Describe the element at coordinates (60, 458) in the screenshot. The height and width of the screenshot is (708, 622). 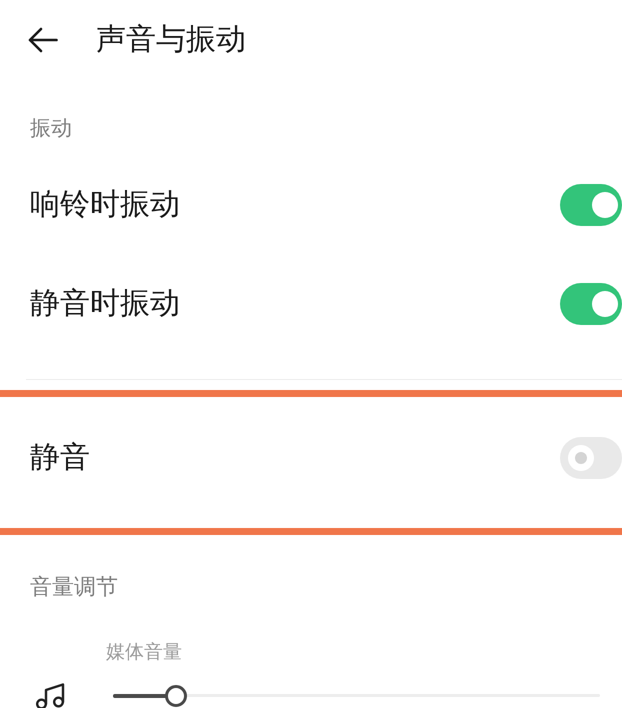
I see `setting-label: 静音` at that location.